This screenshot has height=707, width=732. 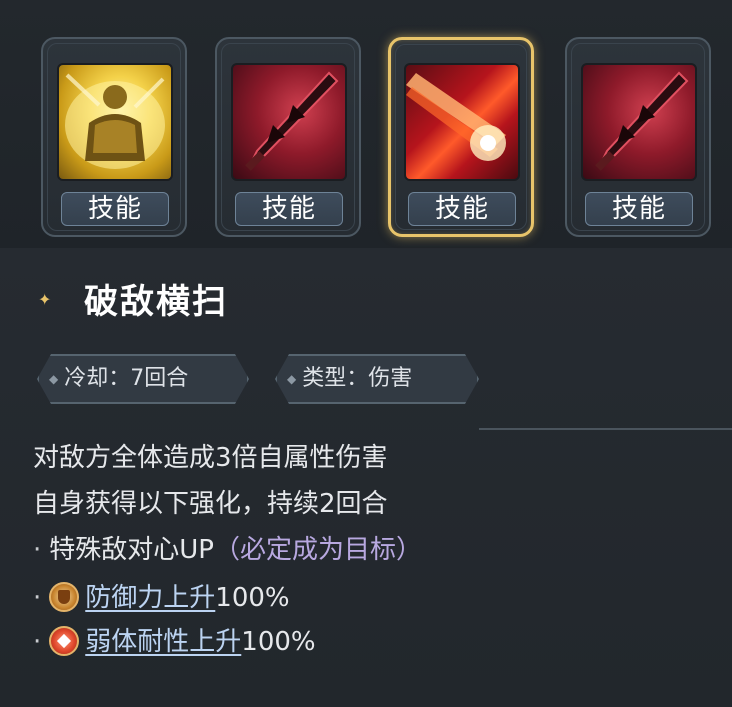 What do you see at coordinates (126, 378) in the screenshot?
I see `cooldown-text: 冷却：7回合` at bounding box center [126, 378].